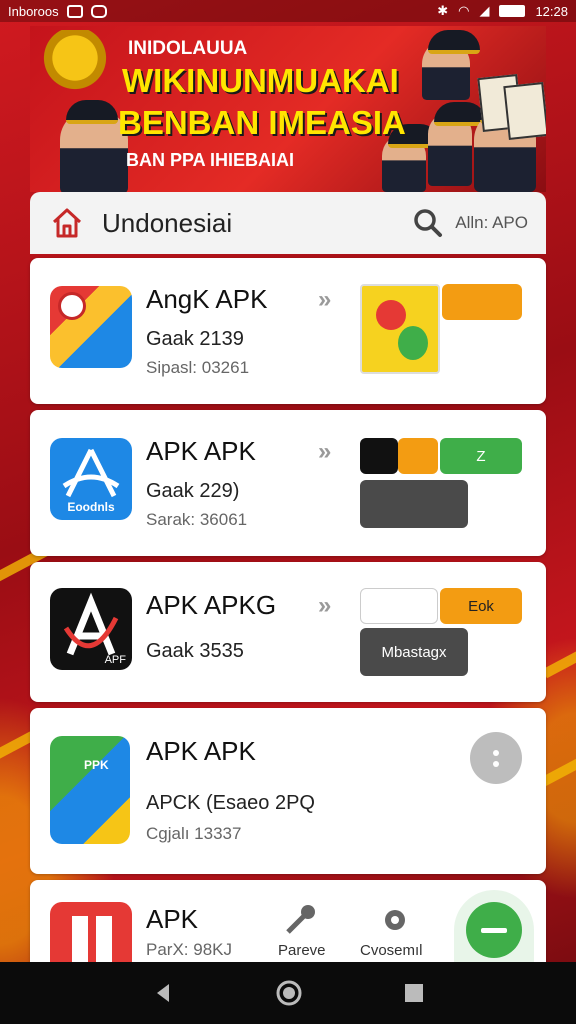 The height and width of the screenshot is (1024, 576). I want to click on app-size: Sarak: 36061, so click(197, 519).